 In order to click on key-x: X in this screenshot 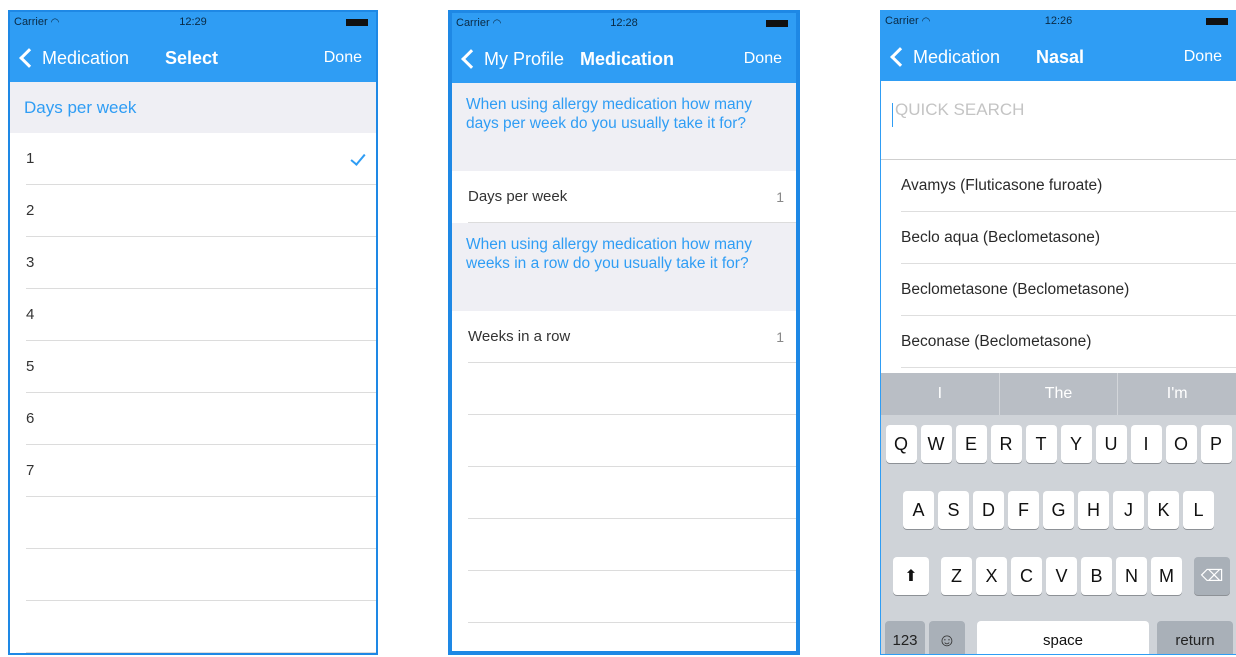, I will do `click(991, 576)`.